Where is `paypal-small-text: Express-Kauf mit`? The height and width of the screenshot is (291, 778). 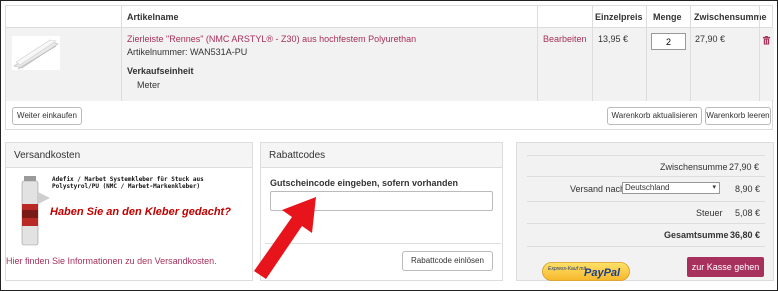 paypal-small-text: Express-Kauf mit is located at coordinates (567, 269).